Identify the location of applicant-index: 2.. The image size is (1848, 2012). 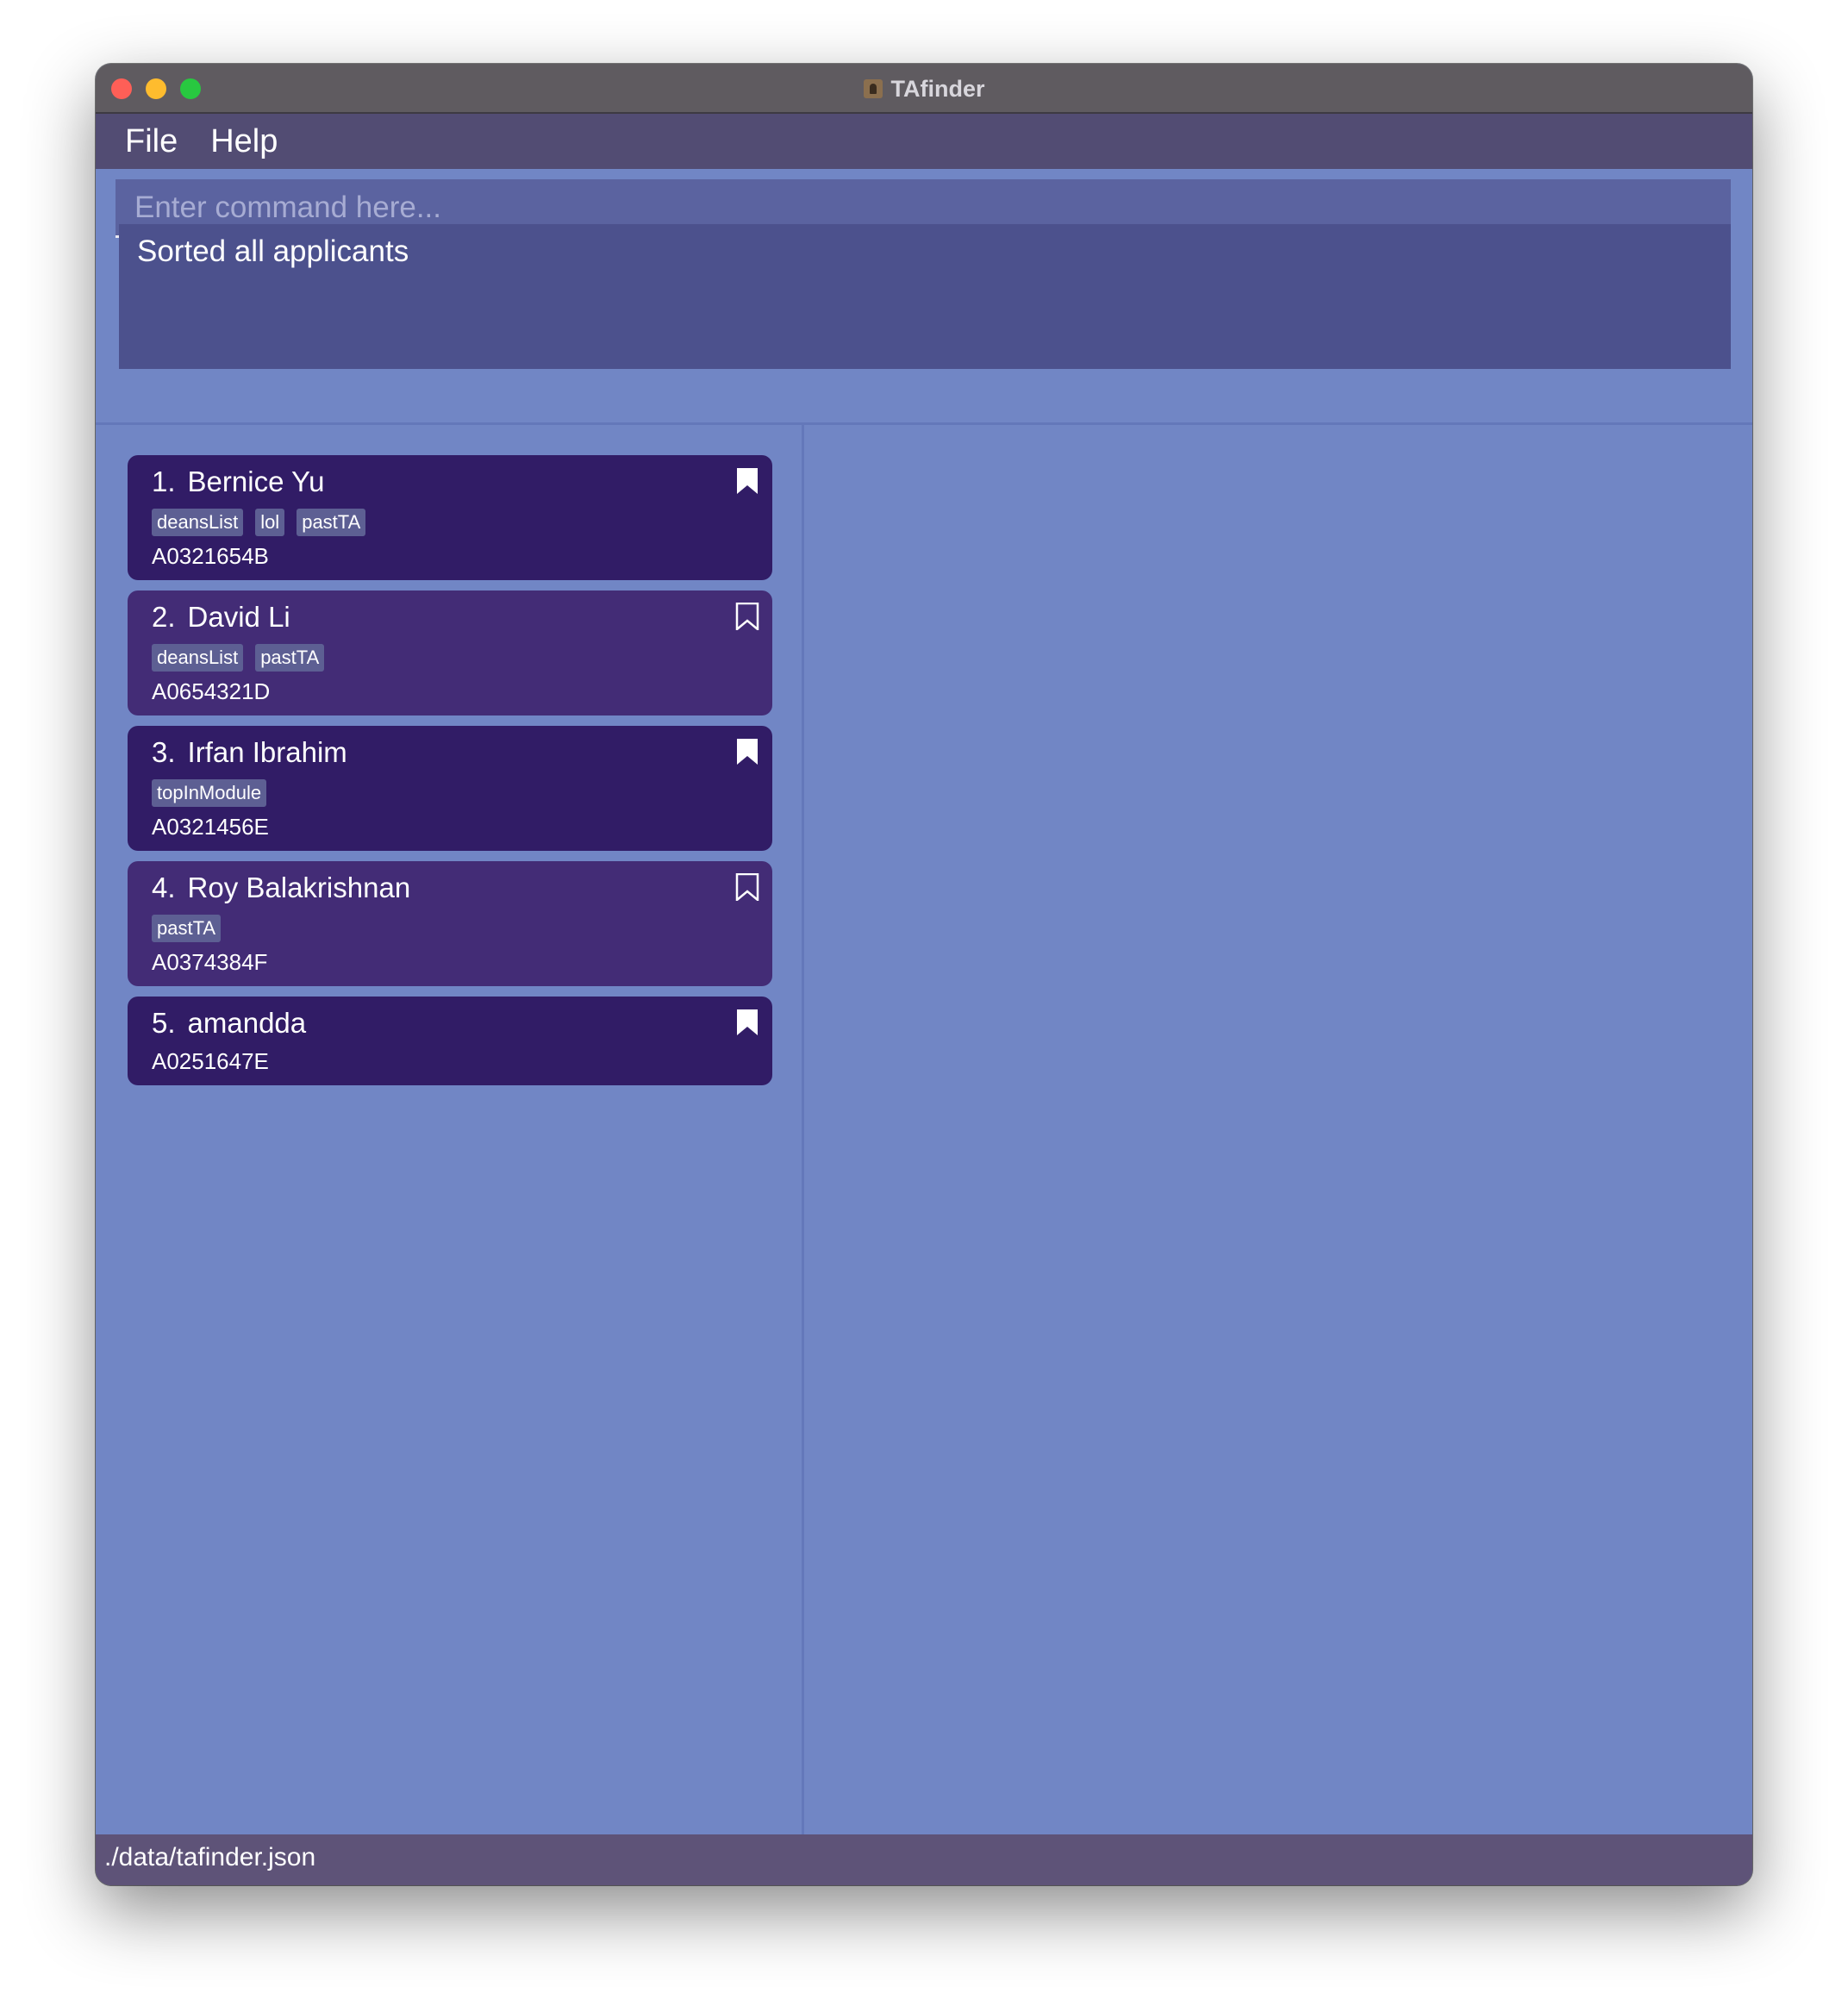
(164, 617).